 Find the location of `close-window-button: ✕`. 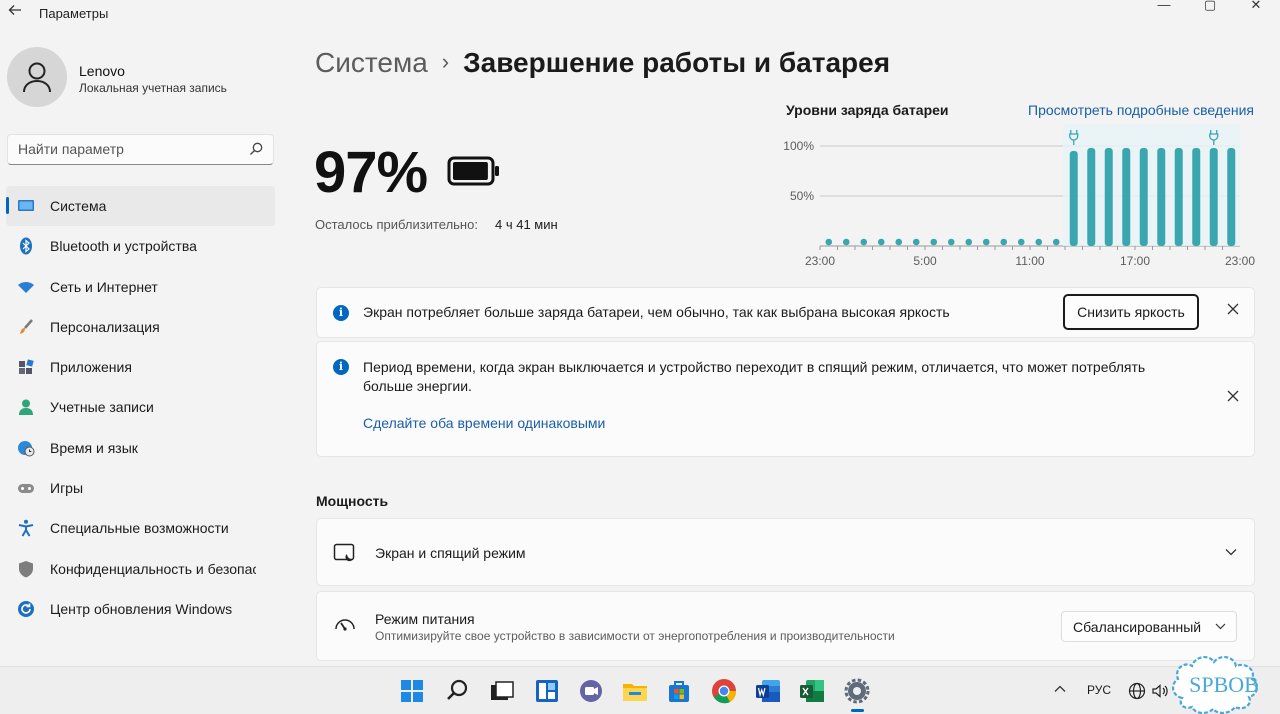

close-window-button: ✕ is located at coordinates (1256, 6).